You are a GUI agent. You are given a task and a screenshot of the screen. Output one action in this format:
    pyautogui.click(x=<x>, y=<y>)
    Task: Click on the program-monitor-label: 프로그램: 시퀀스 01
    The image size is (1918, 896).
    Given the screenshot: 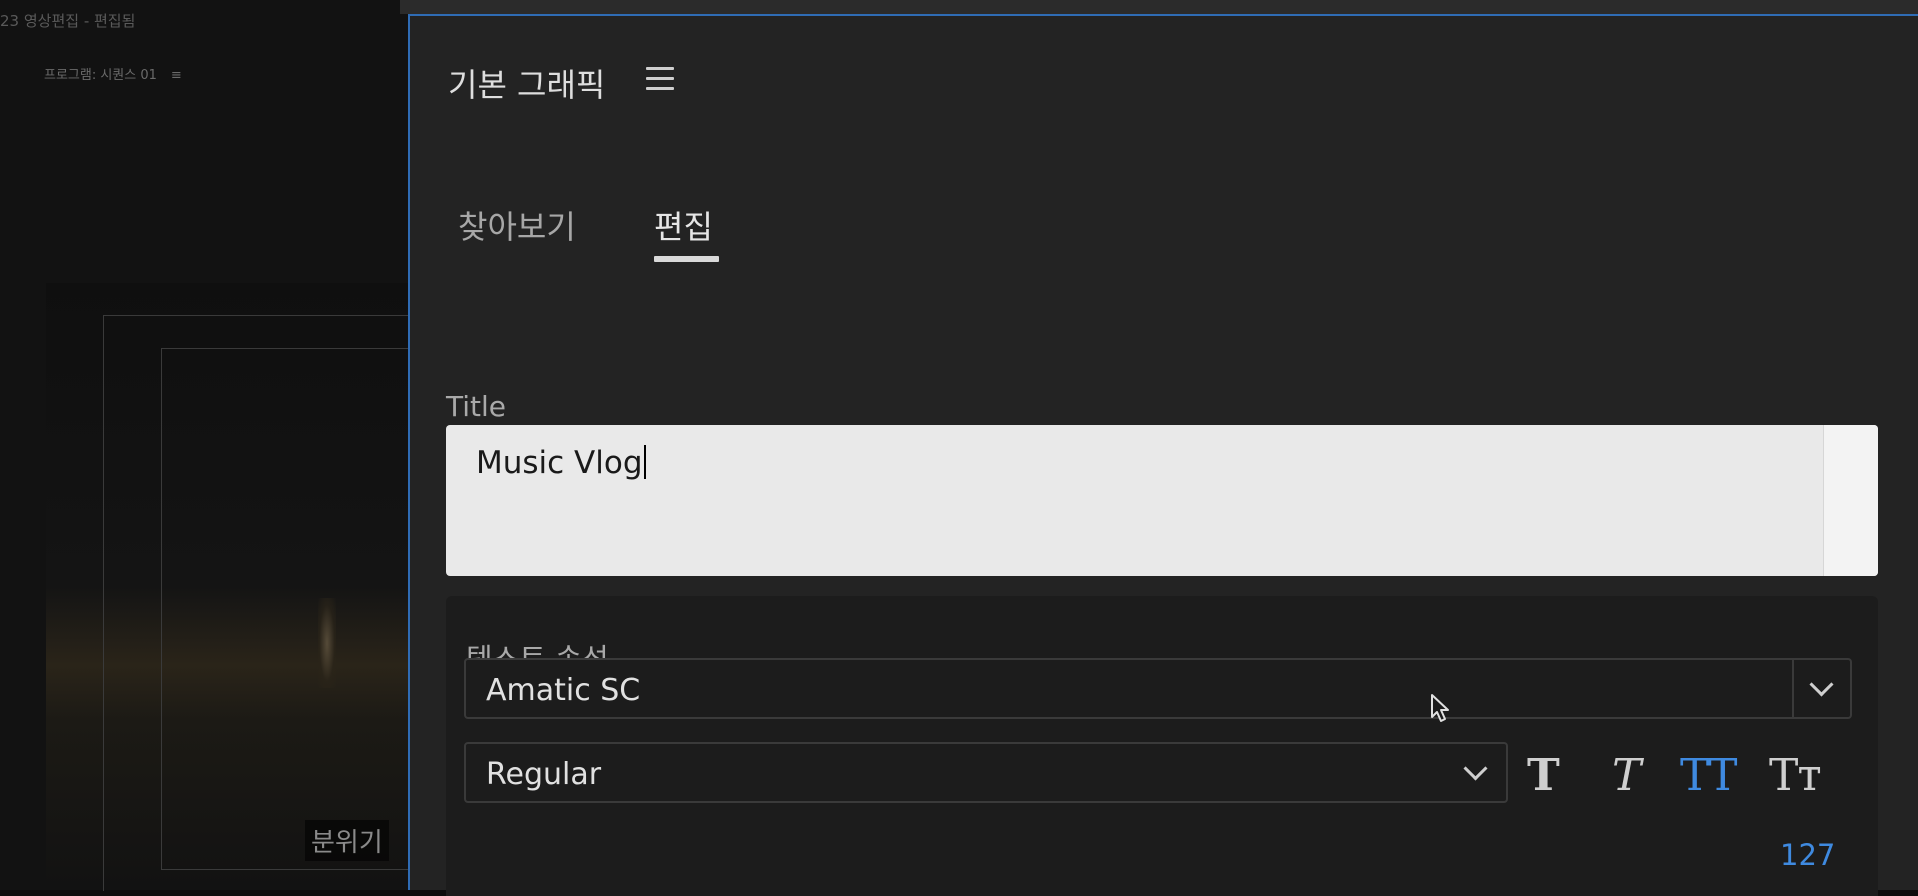 What is the action you would take?
    pyautogui.click(x=100, y=75)
    